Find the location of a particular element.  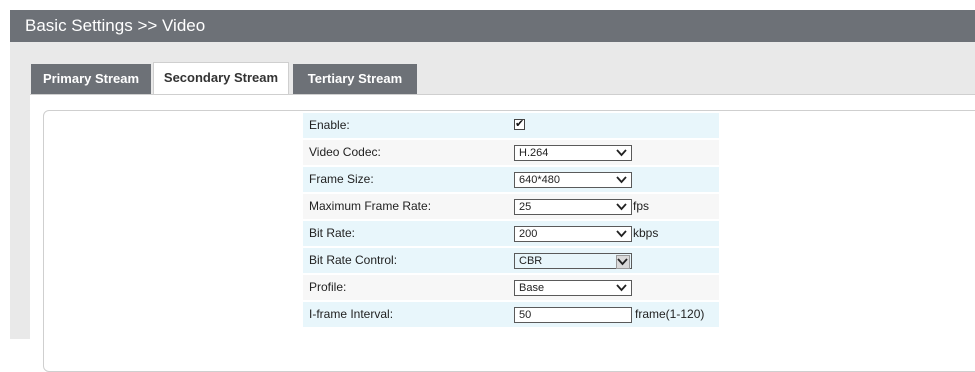

max-frame-rate-label: Maximum Frame Rate: is located at coordinates (370, 206).